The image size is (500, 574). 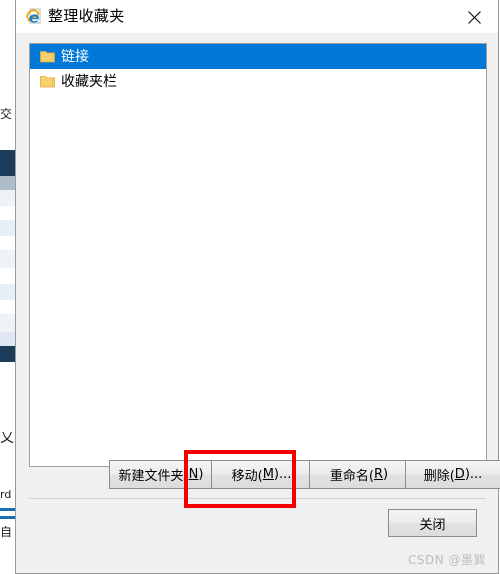 I want to click on move-button-label: 移动(, so click(x=247, y=476).